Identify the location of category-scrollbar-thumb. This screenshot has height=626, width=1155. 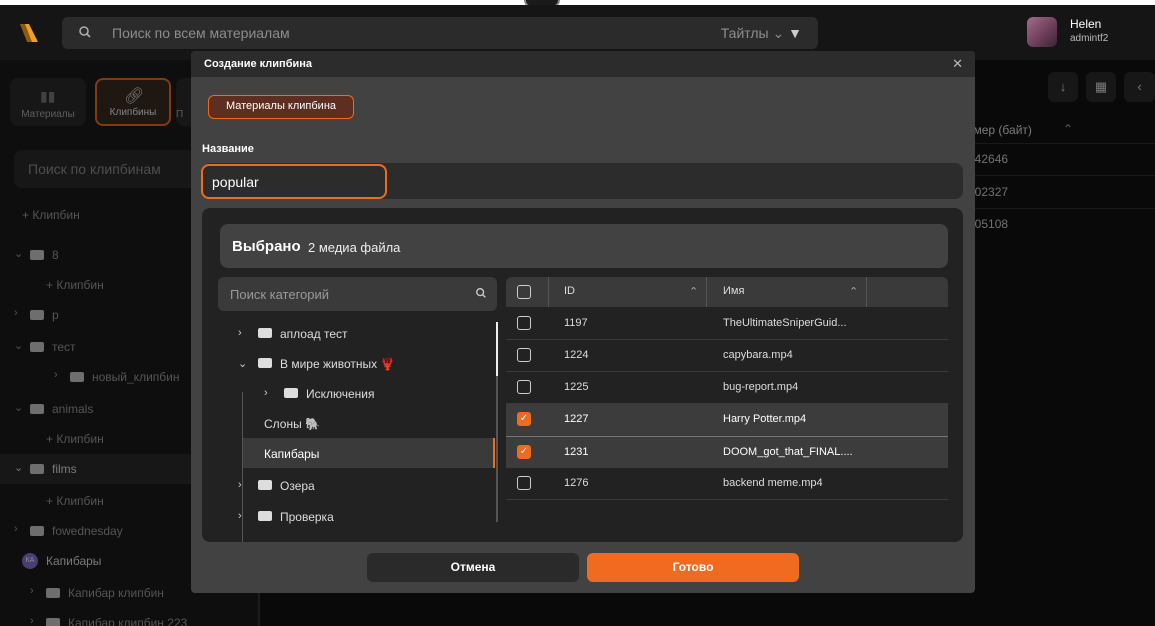
(497, 349).